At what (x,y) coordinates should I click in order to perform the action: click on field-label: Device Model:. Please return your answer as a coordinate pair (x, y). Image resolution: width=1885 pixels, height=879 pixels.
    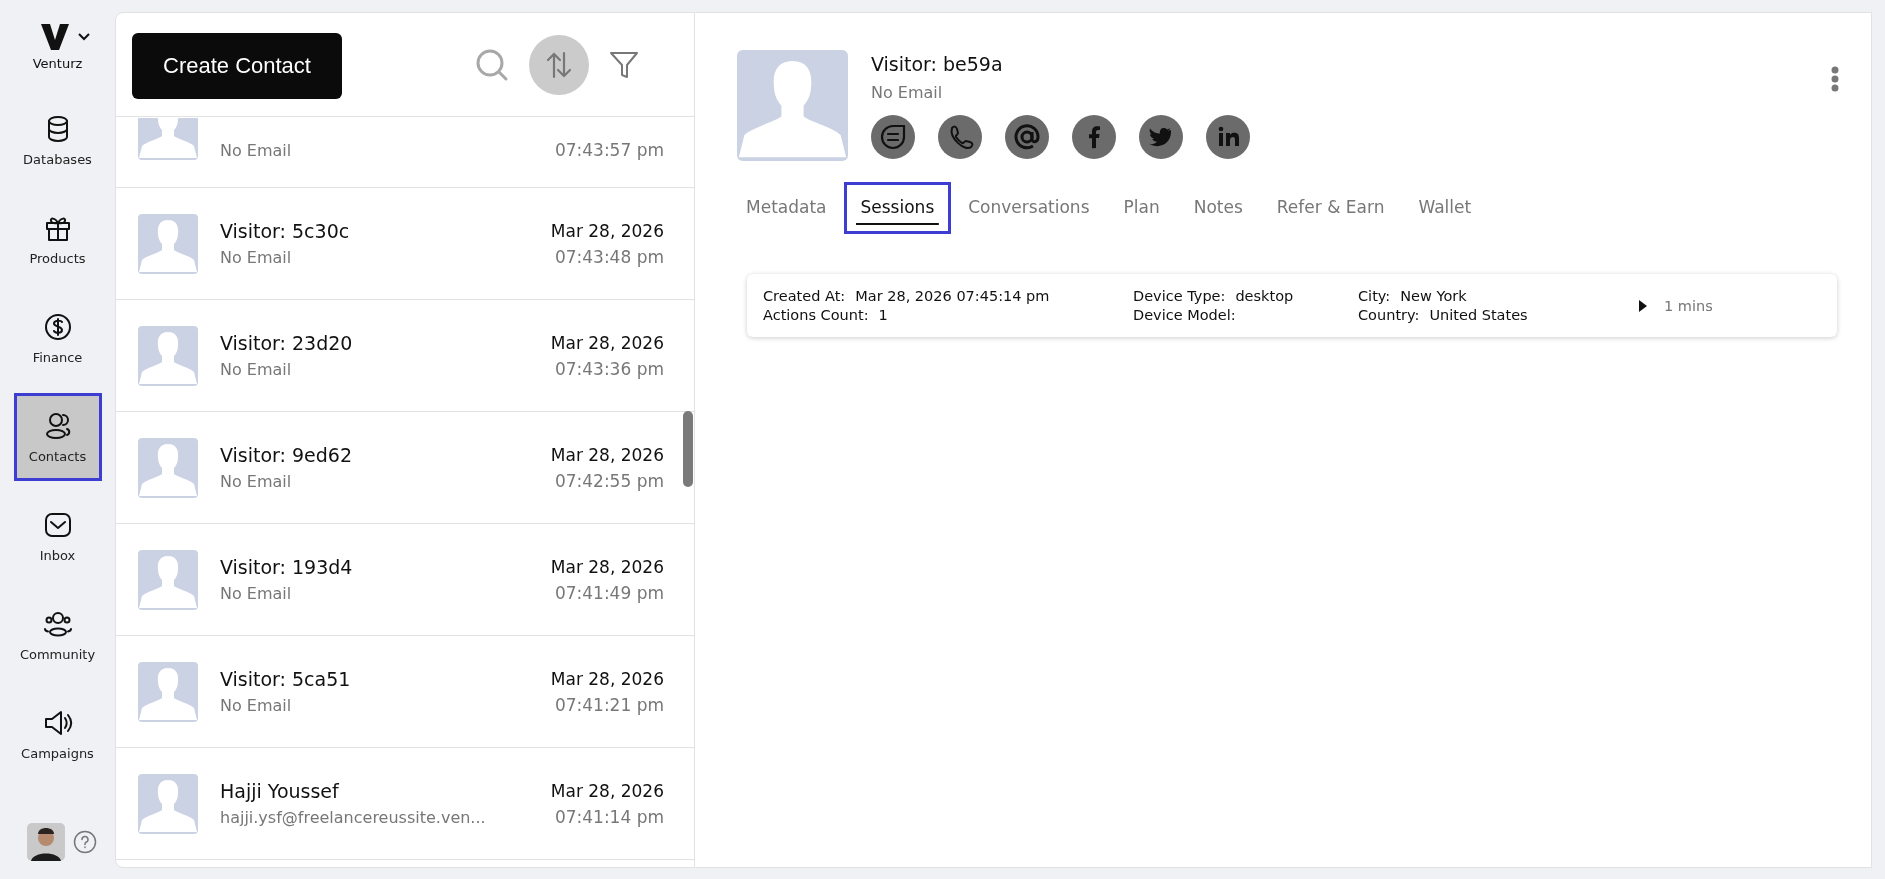
    Looking at the image, I should click on (1184, 315).